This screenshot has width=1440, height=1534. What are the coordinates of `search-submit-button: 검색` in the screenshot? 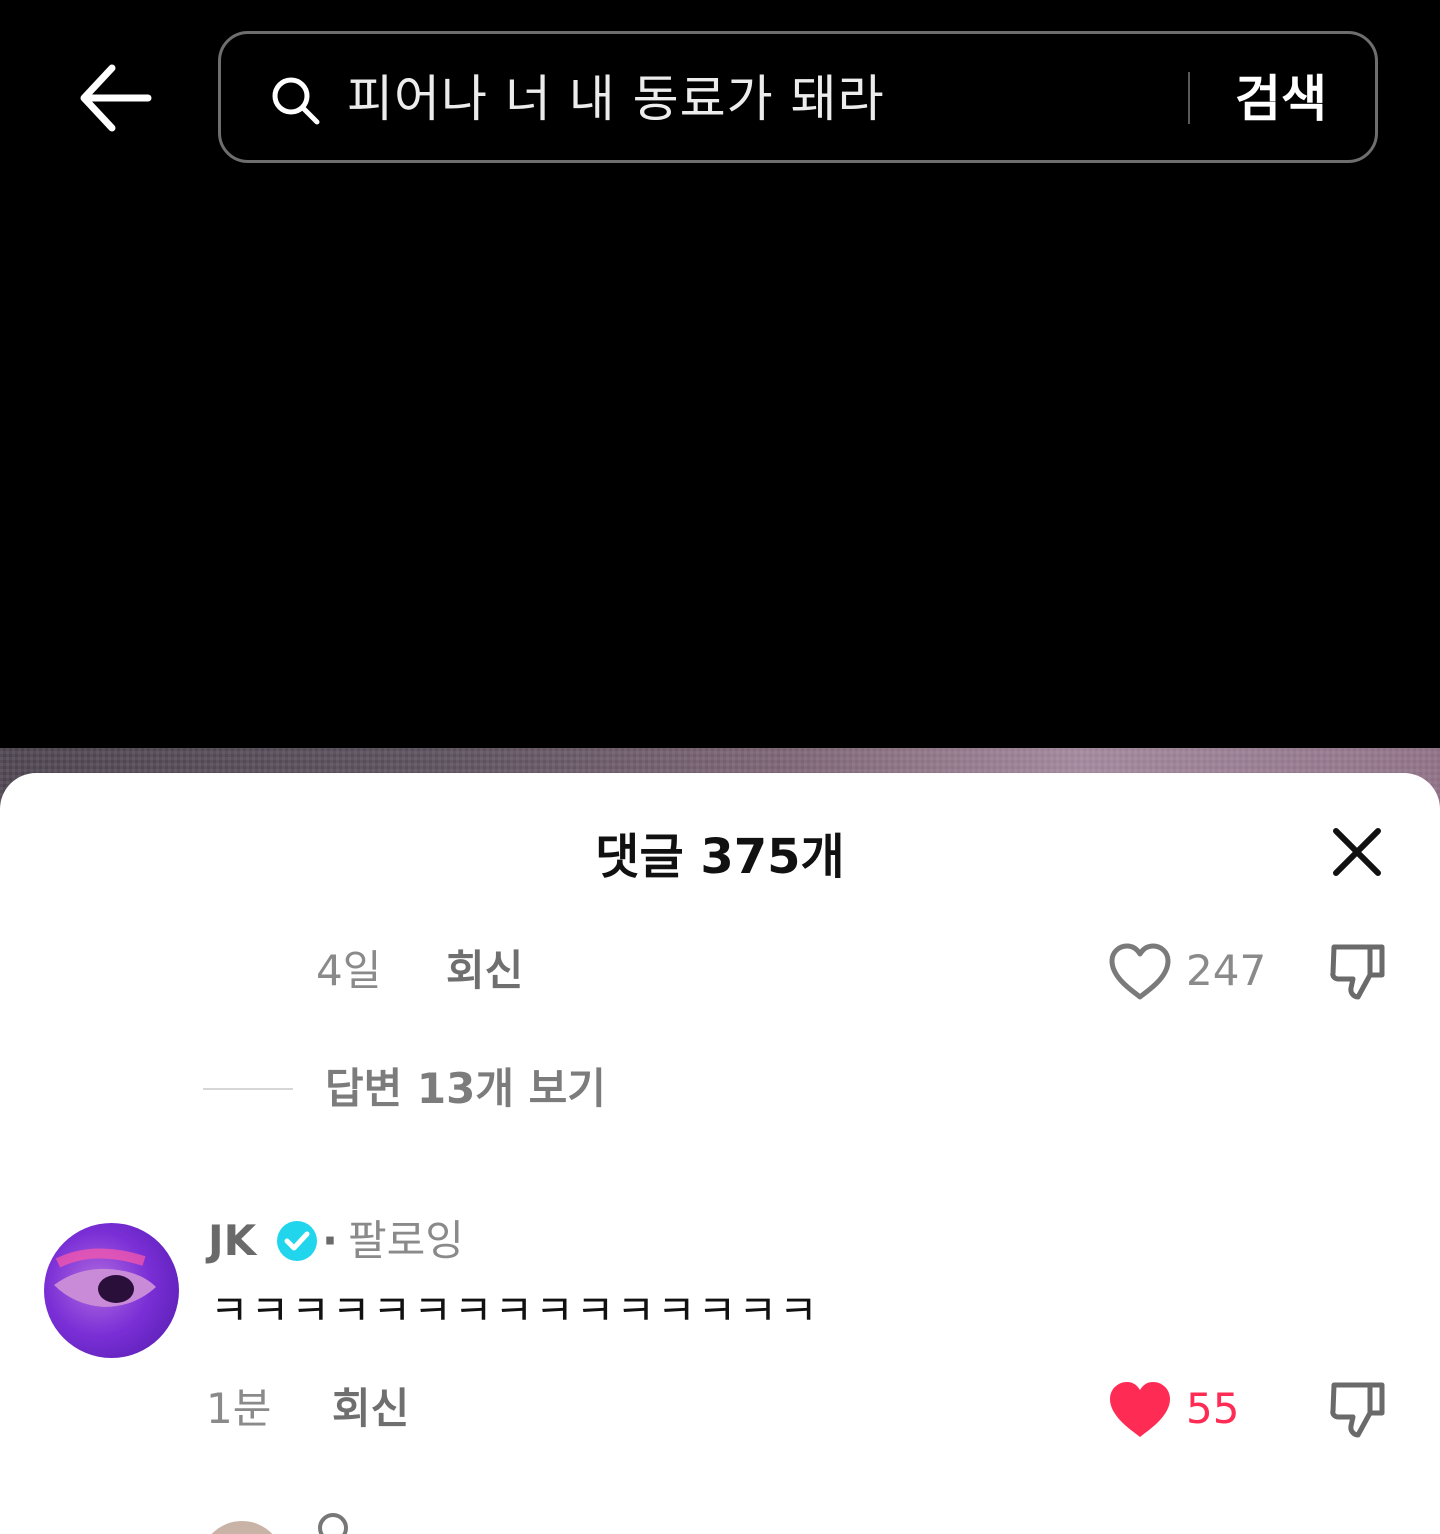 It's located at (1281, 99).